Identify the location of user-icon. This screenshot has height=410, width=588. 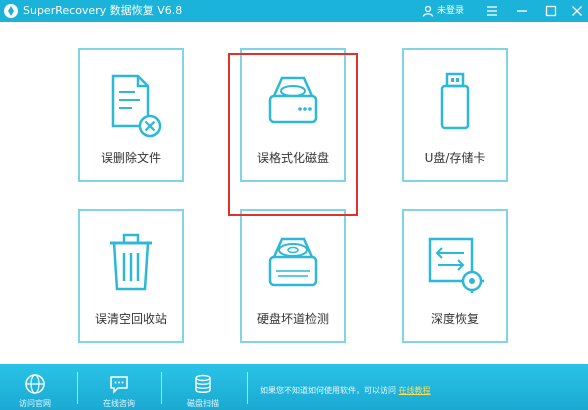
(428, 11).